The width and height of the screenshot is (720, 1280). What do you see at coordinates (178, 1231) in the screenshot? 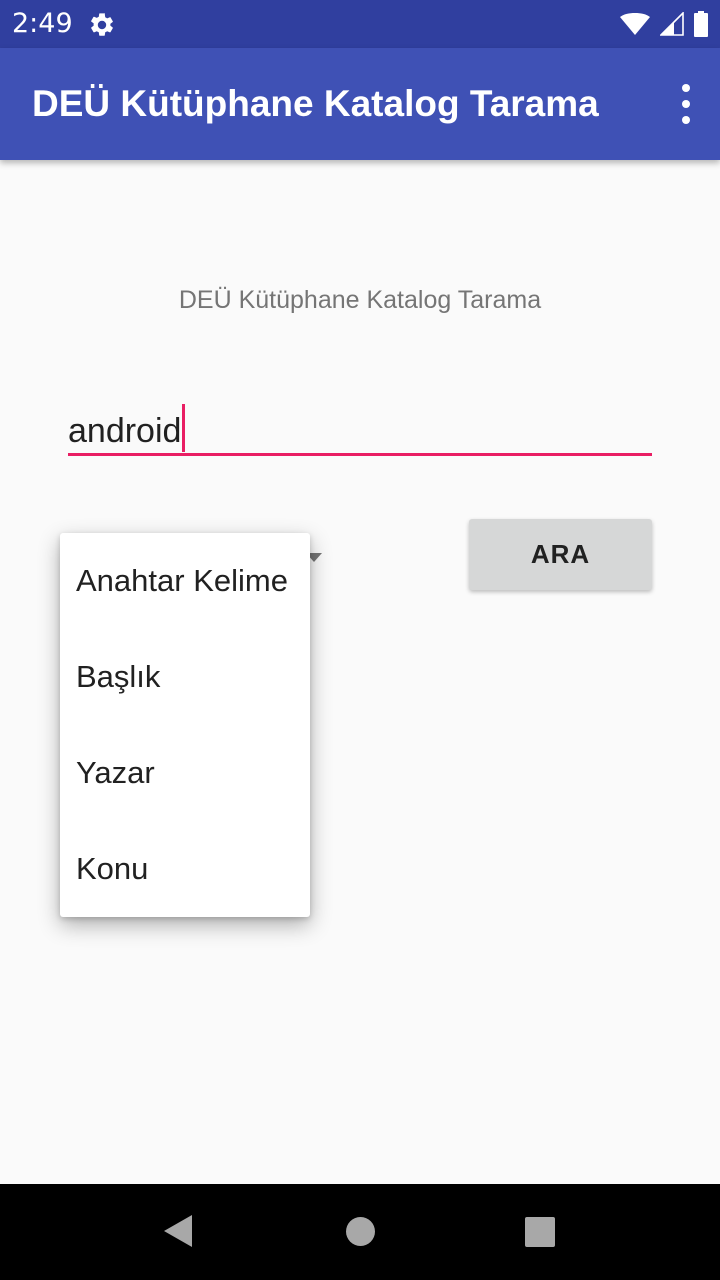
I see `back-icon` at bounding box center [178, 1231].